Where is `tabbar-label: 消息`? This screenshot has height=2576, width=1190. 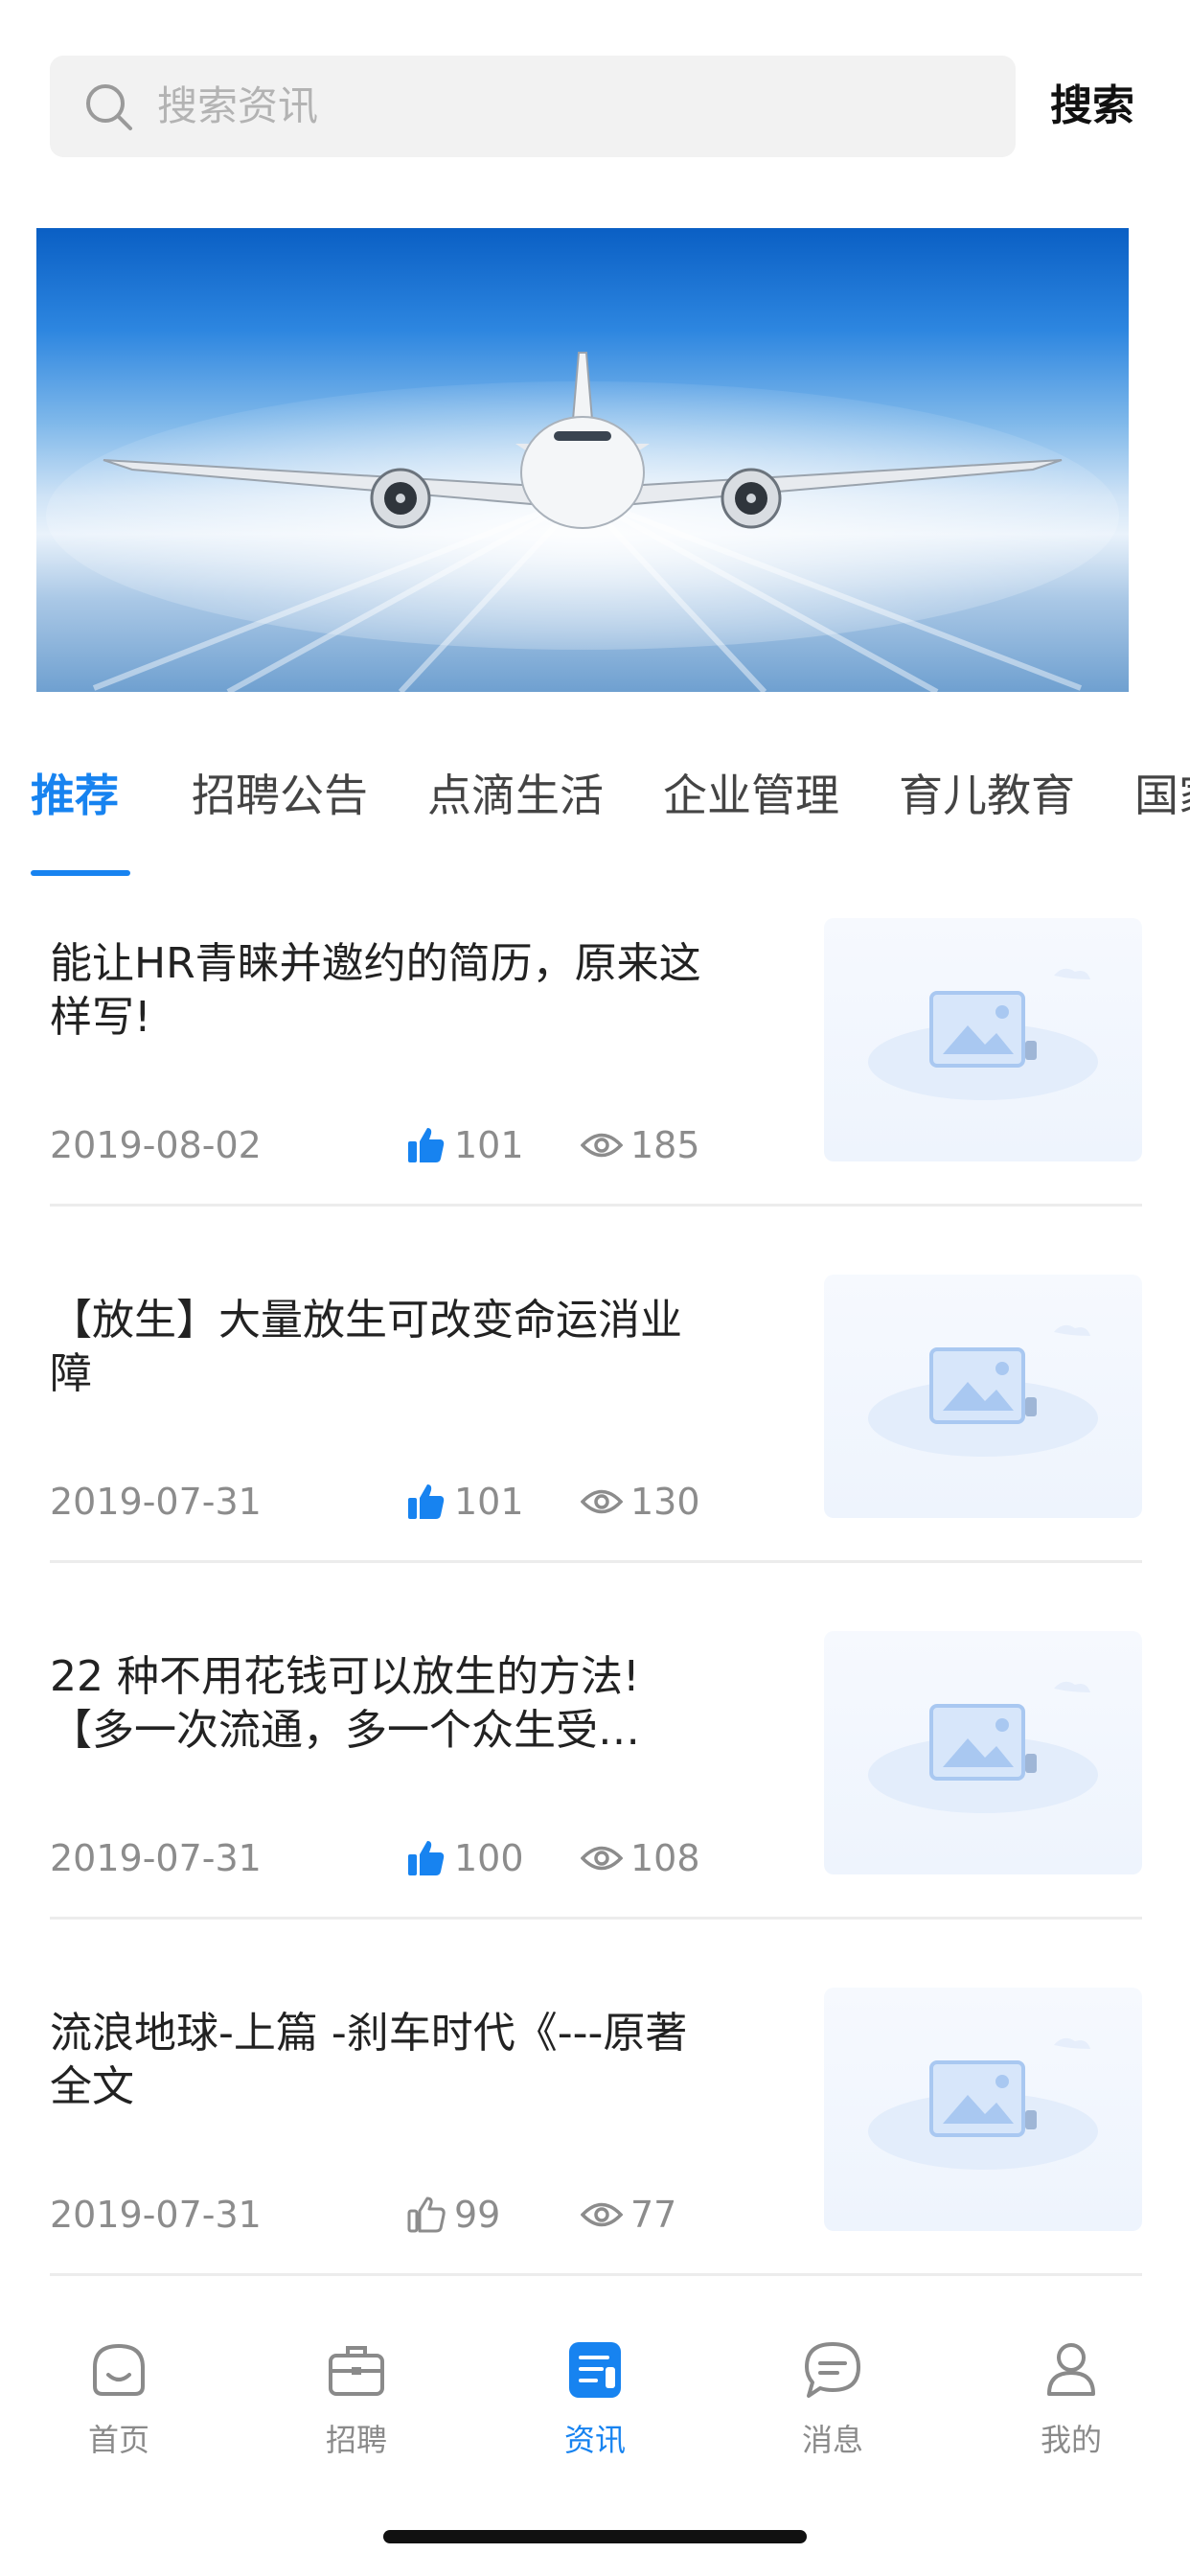 tabbar-label: 消息 is located at coordinates (832, 2440).